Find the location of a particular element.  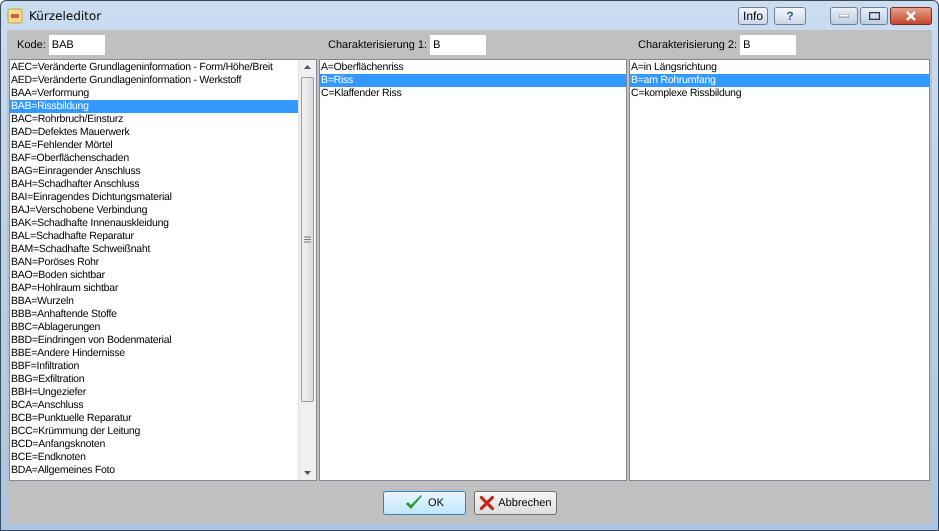

list-item: BCA=Anschluss is located at coordinates (154, 405).